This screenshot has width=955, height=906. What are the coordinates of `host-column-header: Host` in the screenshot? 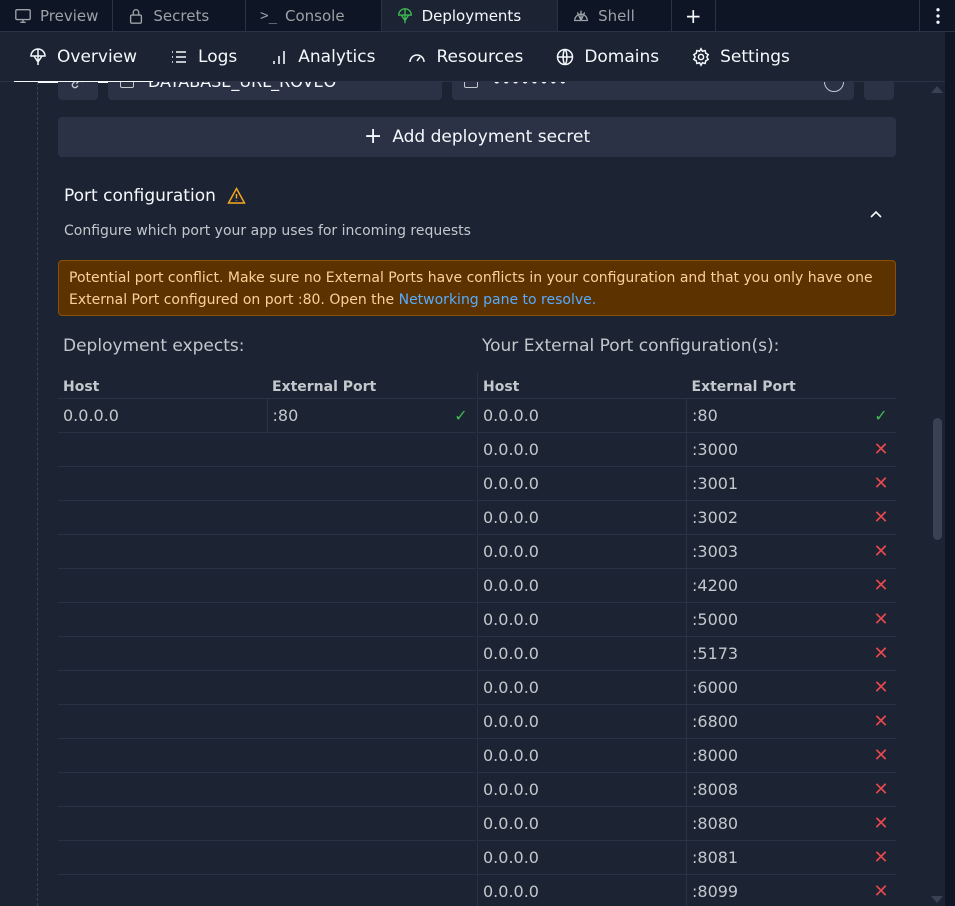 It's located at (162, 385).